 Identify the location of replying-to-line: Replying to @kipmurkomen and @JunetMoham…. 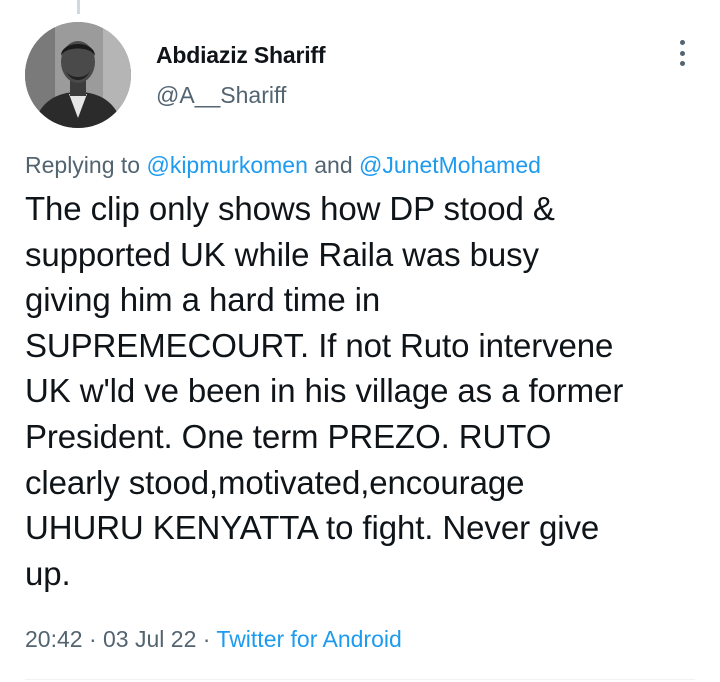
(283, 165).